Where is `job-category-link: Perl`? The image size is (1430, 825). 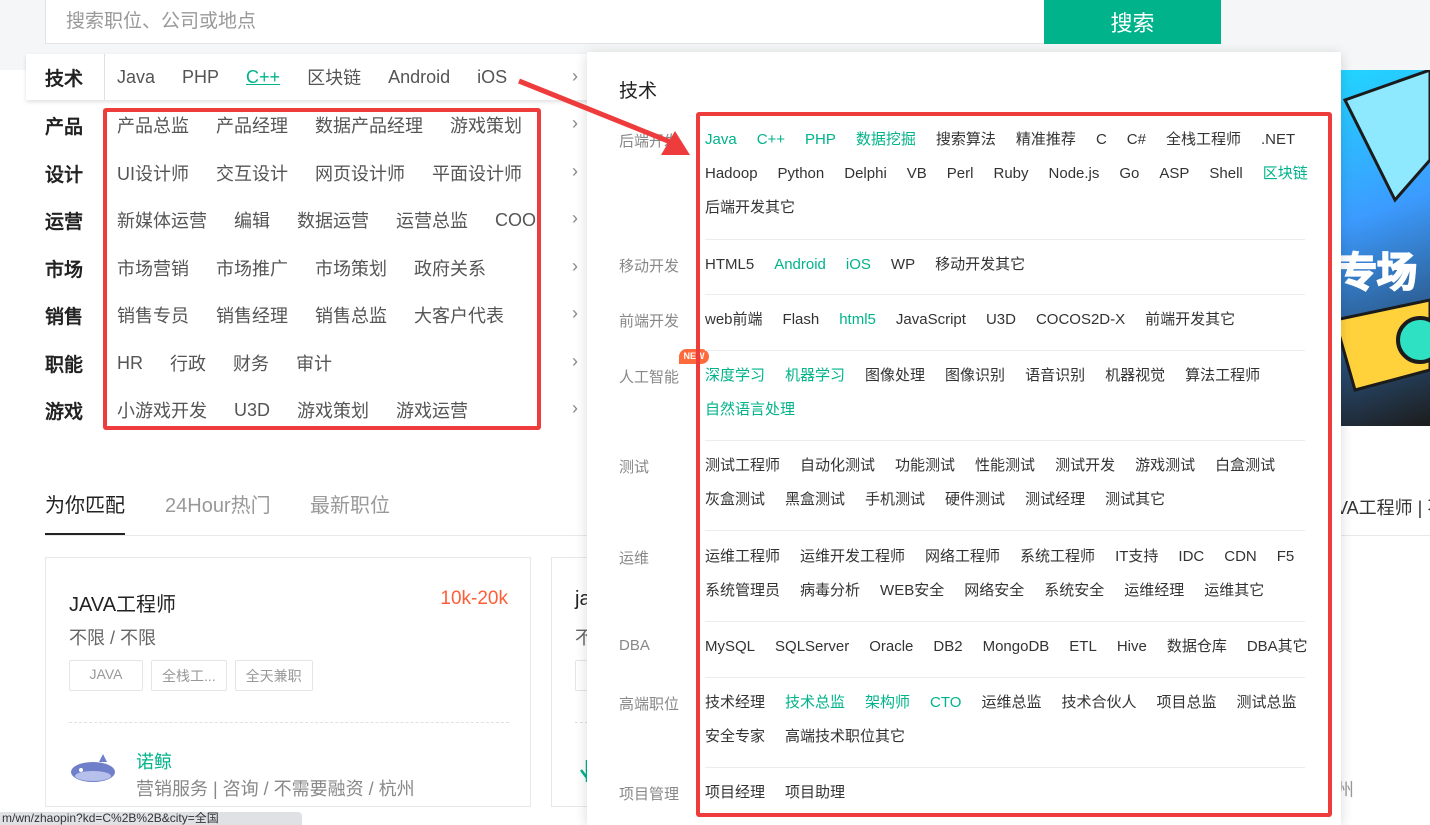 job-category-link: Perl is located at coordinates (960, 173).